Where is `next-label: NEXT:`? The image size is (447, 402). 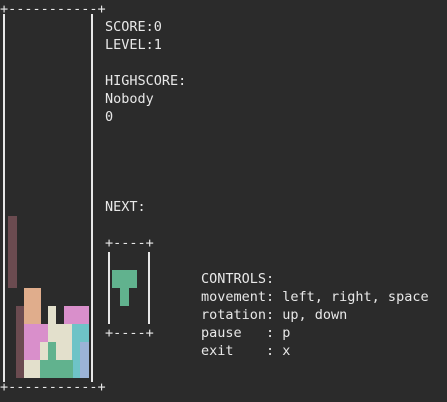
next-label: NEXT: is located at coordinates (125, 207).